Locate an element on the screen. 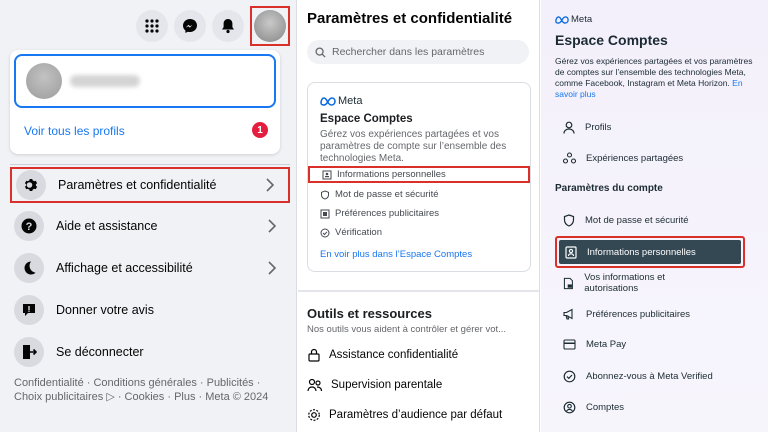  profile-picture is located at coordinates (44, 81).